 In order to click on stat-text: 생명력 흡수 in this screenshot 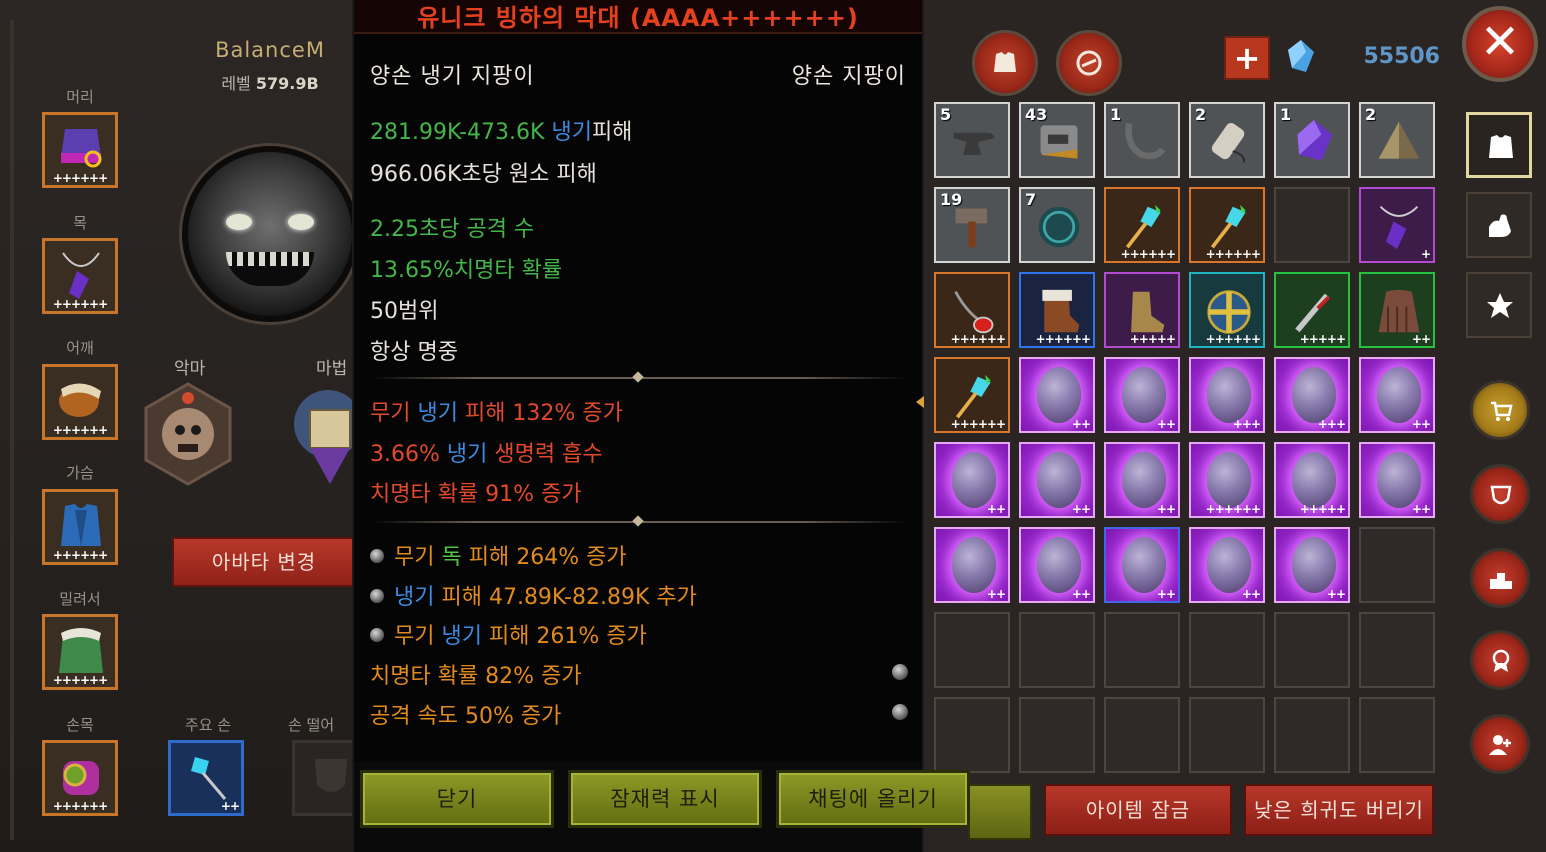, I will do `click(545, 454)`.